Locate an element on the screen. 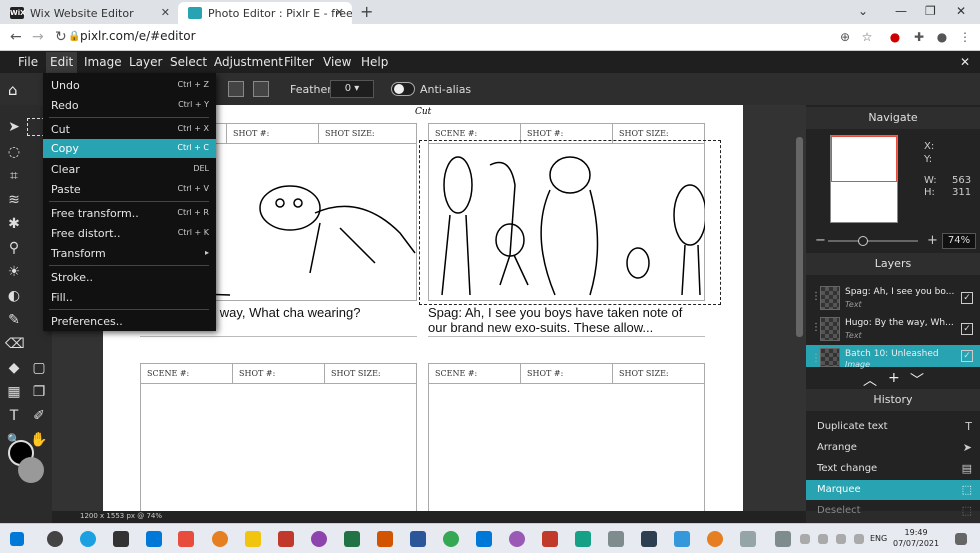  hand-tool-icon: ✋ is located at coordinates (39, 440).